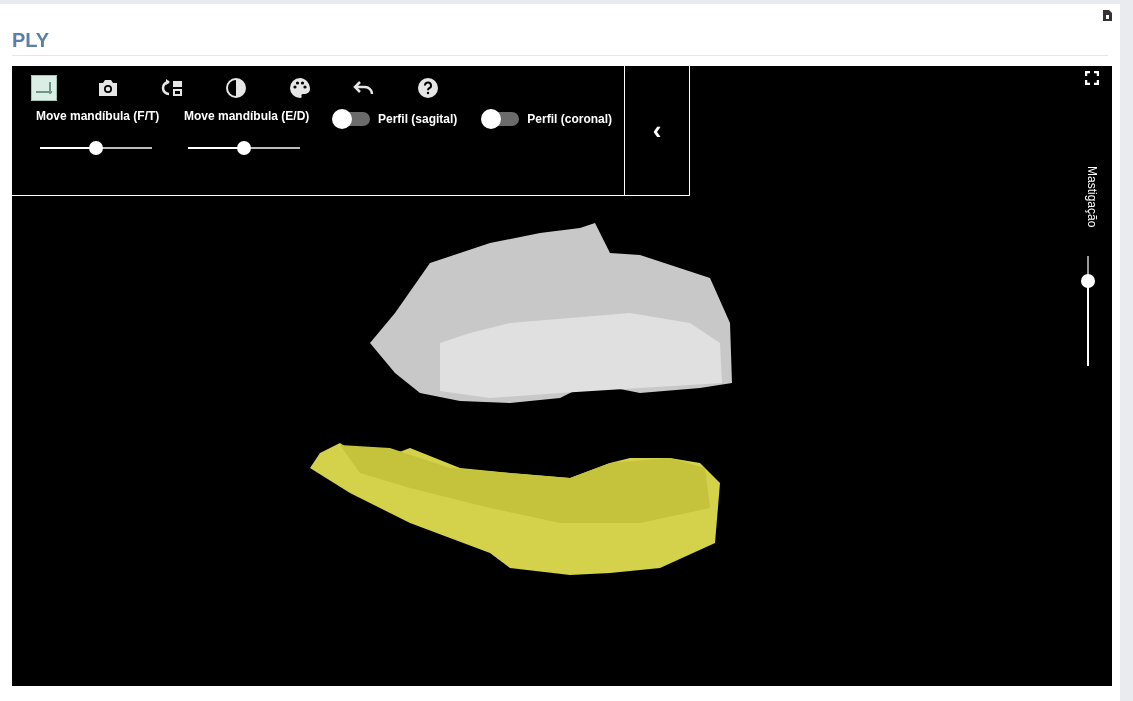  Describe the element at coordinates (1092, 78) in the screenshot. I see `fullscreen-icon` at that location.